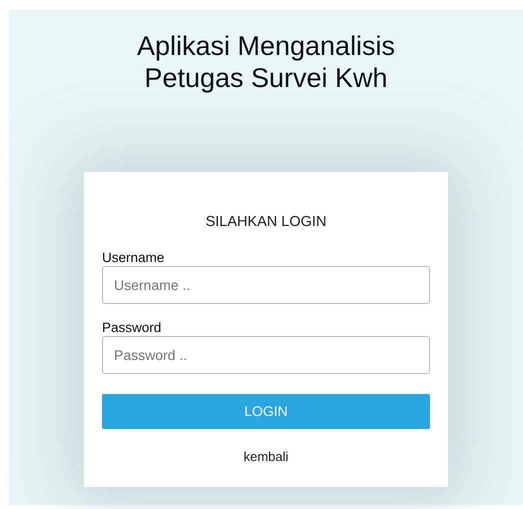  I want to click on login-heading: SILAHKAN LOGIN, so click(266, 222).